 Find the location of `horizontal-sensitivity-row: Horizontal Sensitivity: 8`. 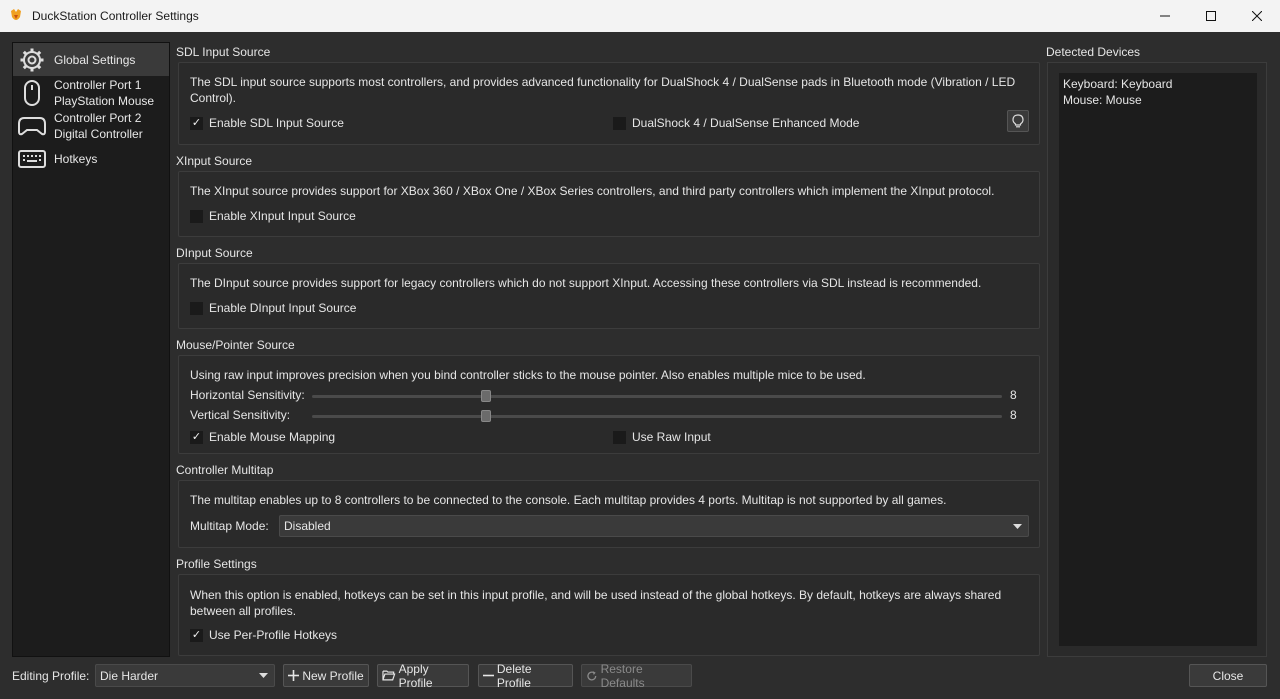

horizontal-sensitivity-row: Horizontal Sensitivity: 8 is located at coordinates (610, 396).